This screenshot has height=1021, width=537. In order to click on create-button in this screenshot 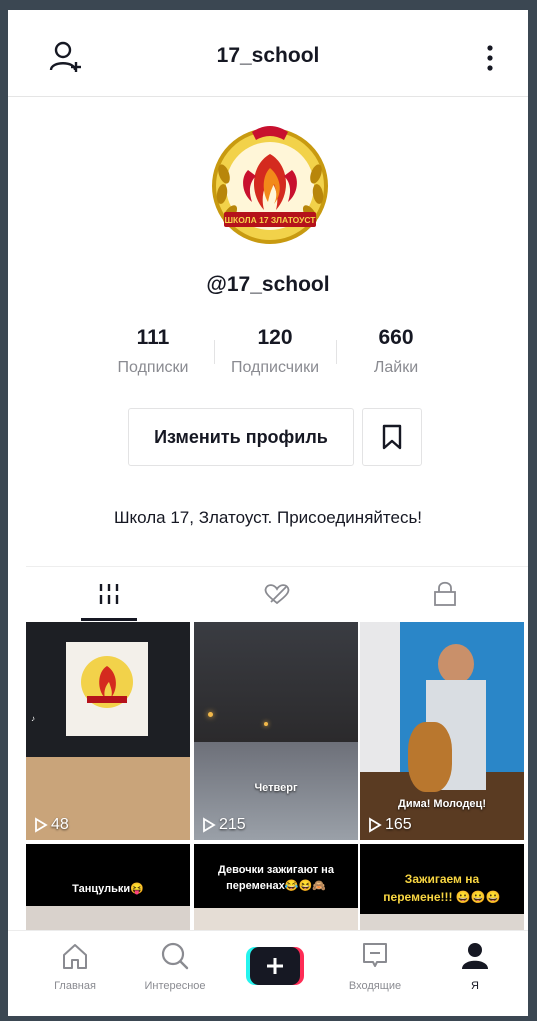, I will do `click(275, 966)`.